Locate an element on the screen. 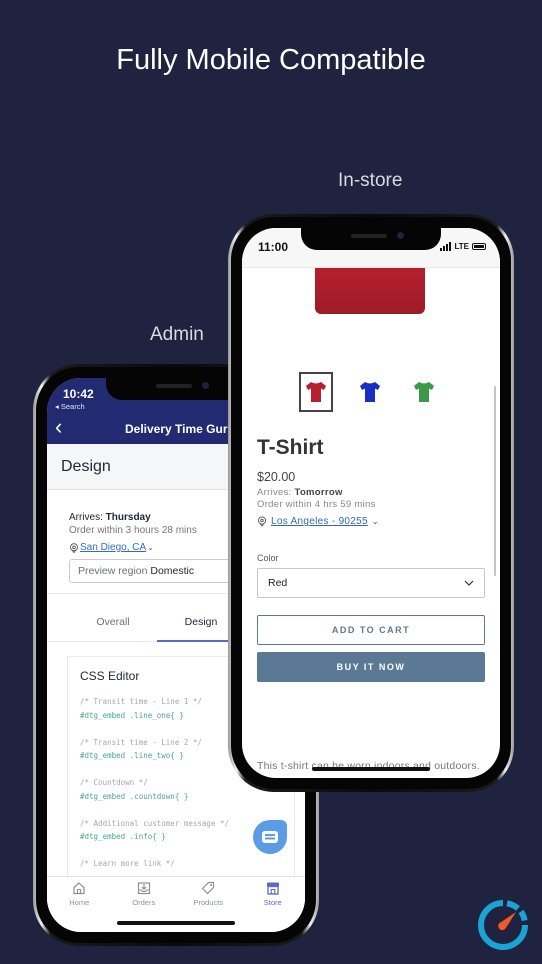 The height and width of the screenshot is (964, 542). color-label: Color is located at coordinates (268, 558).